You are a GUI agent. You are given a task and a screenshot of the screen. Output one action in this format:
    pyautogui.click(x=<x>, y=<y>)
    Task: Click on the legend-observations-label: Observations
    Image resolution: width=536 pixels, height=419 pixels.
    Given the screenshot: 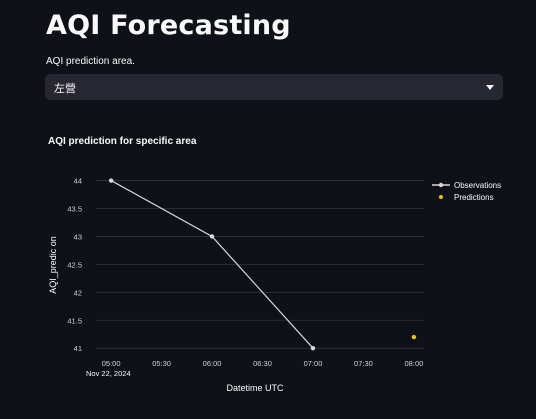 What is the action you would take?
    pyautogui.click(x=477, y=185)
    